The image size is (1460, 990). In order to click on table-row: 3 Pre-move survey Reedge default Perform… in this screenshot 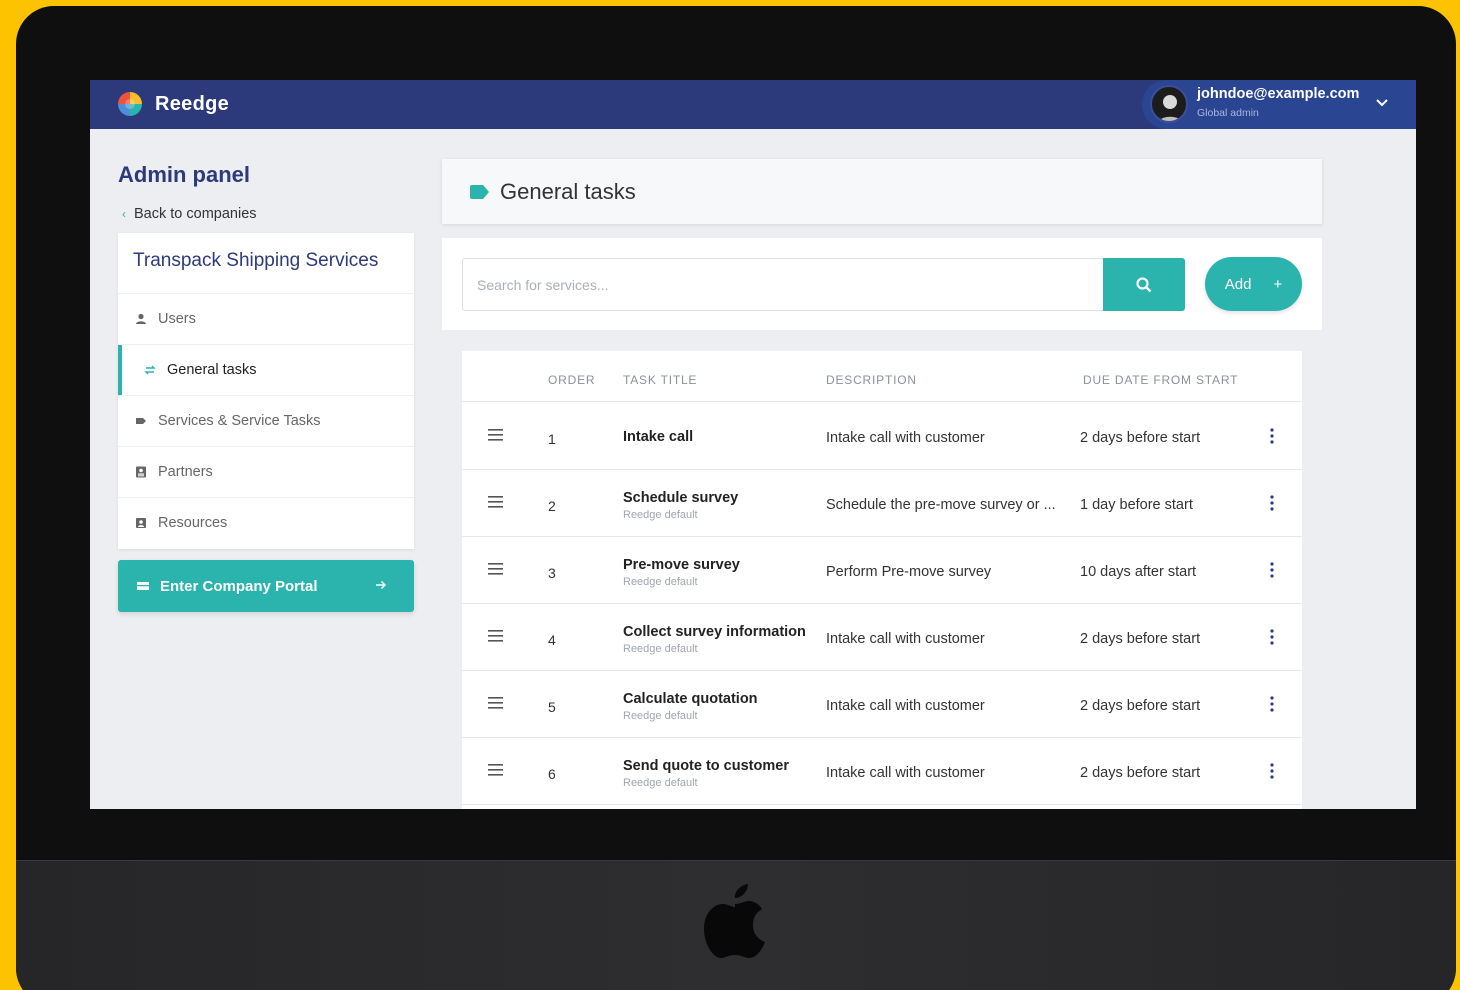, I will do `click(882, 570)`.